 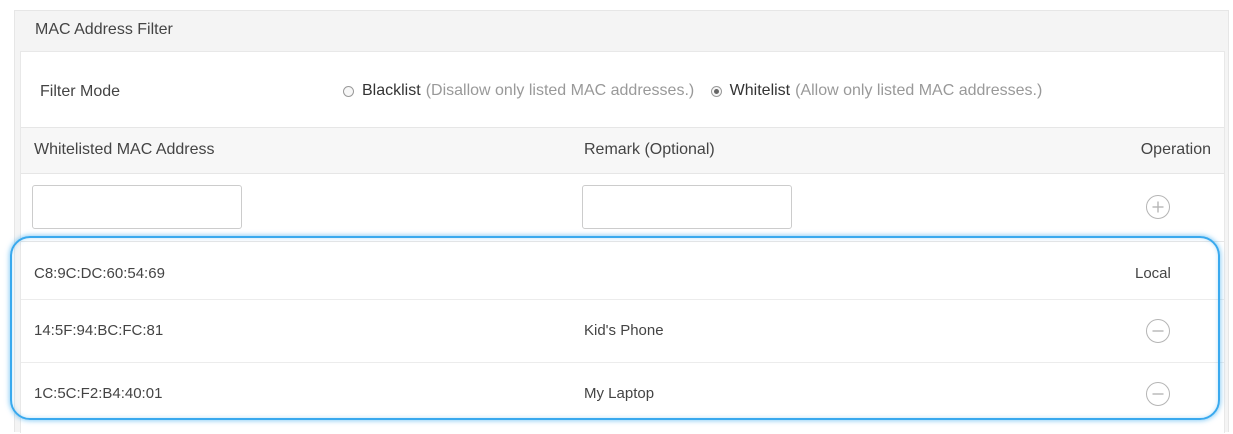 I want to click on mac-address: 14:5F:94:BC:FC:81, so click(x=99, y=330).